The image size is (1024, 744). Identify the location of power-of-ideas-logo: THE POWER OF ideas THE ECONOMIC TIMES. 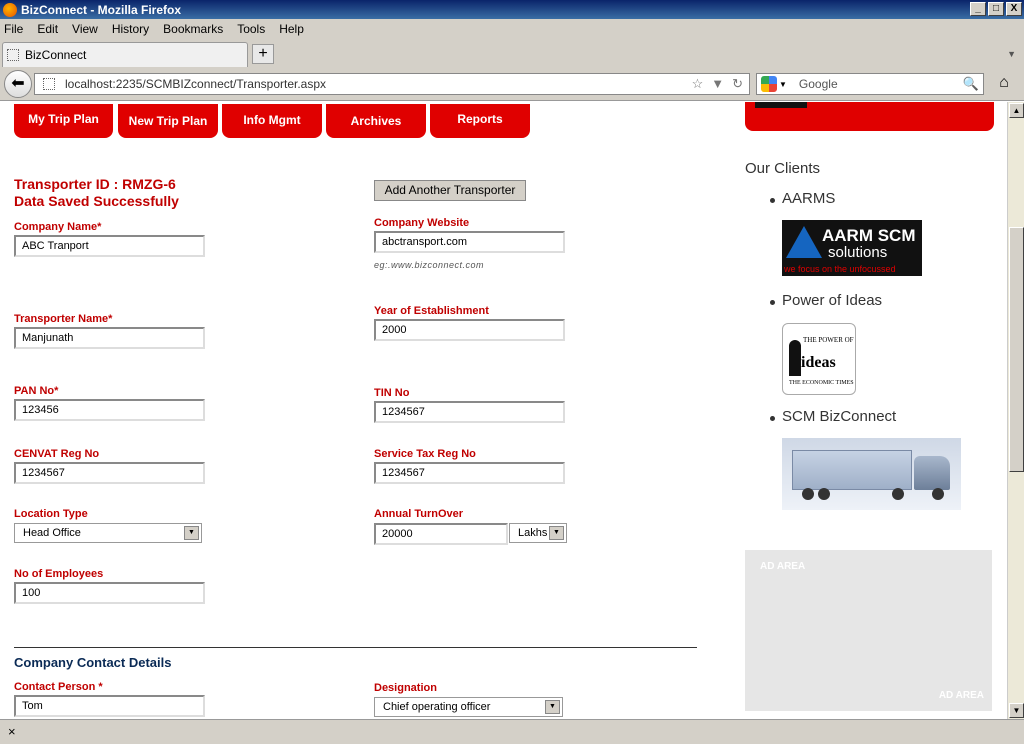
(819, 359).